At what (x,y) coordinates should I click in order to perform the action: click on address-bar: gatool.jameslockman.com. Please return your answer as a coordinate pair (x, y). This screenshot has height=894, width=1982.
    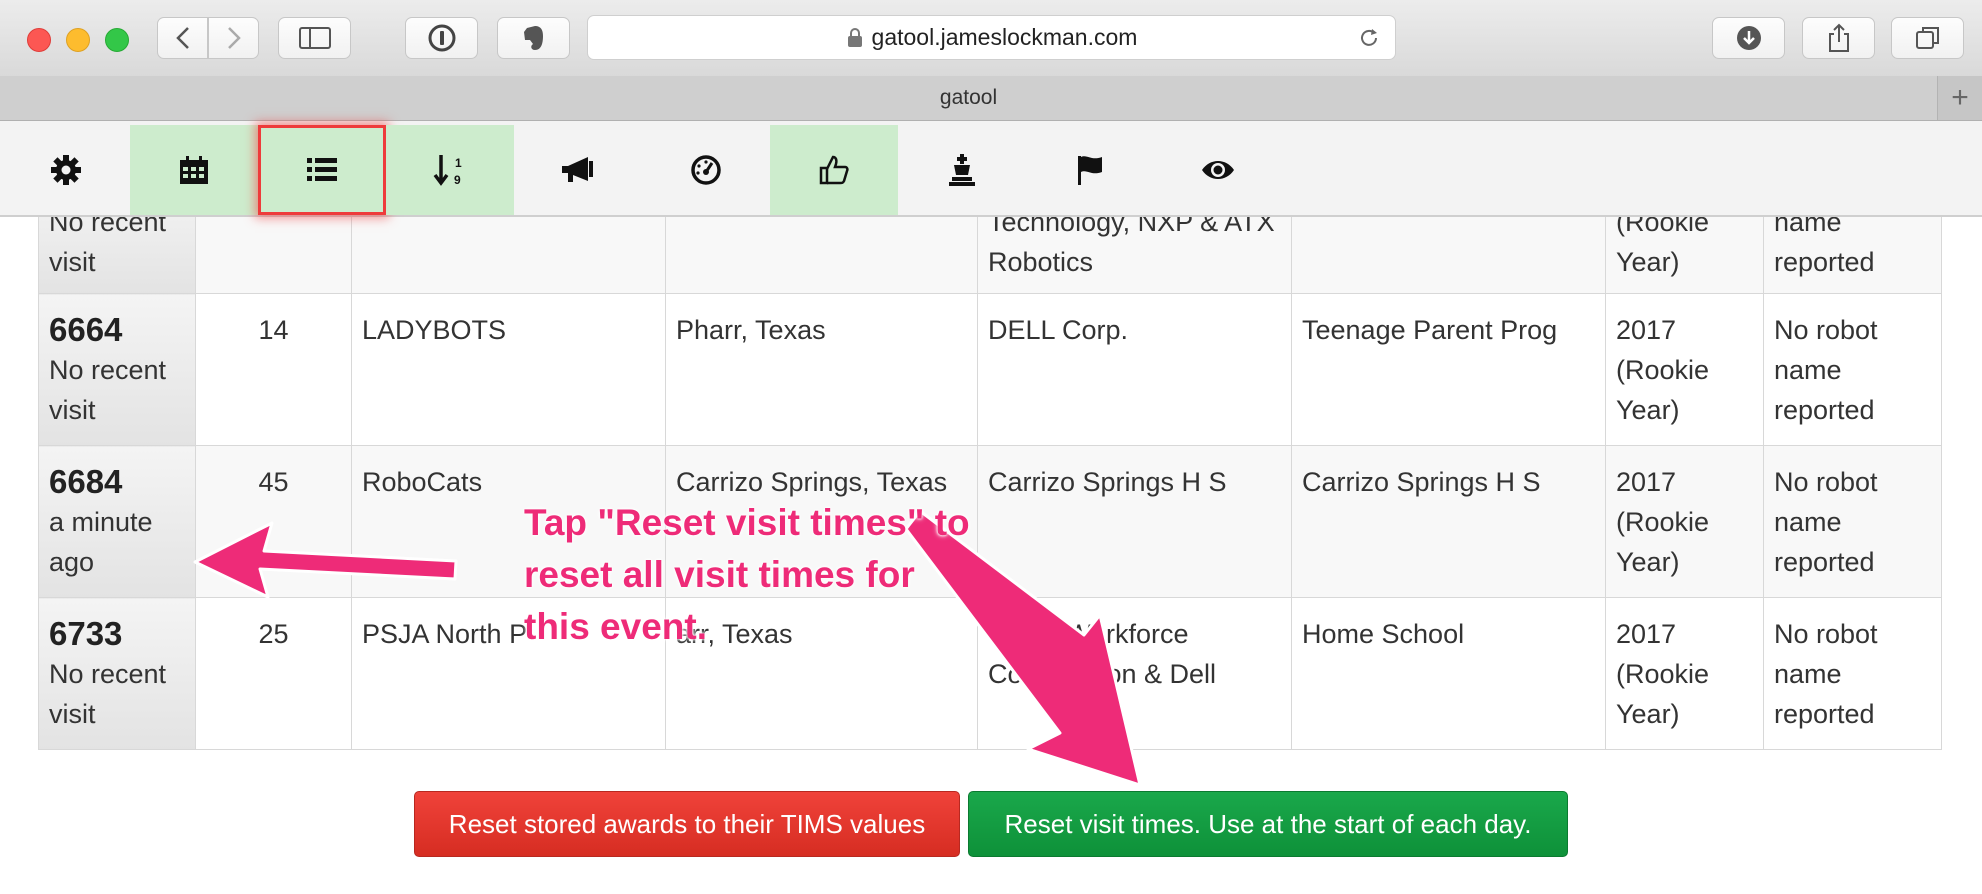
    Looking at the image, I should click on (991, 37).